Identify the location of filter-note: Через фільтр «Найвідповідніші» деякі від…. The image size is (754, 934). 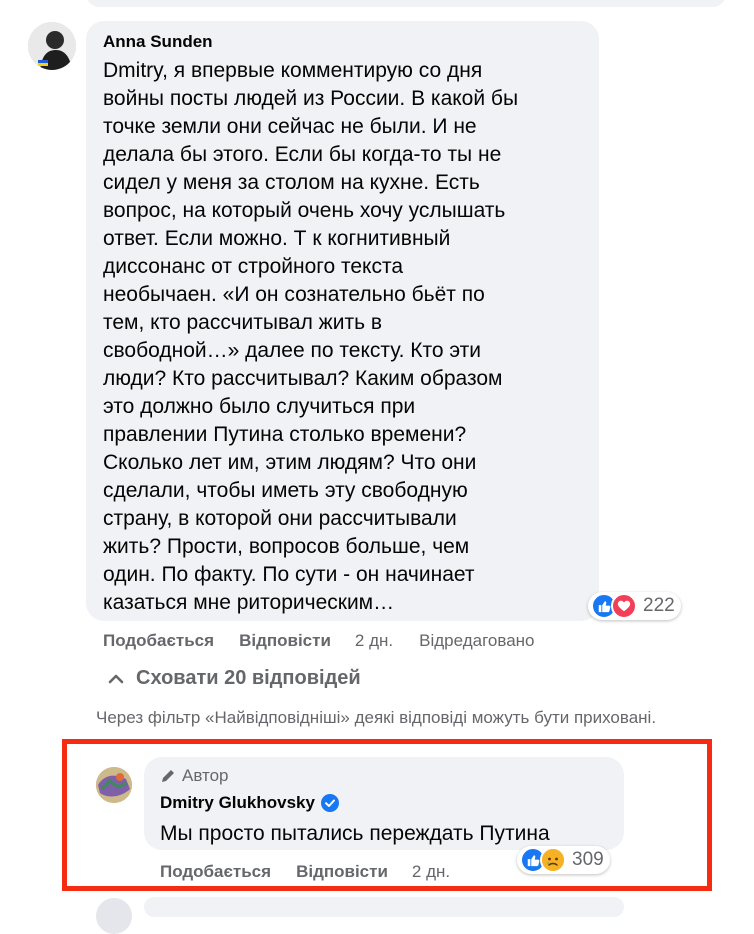
(376, 717).